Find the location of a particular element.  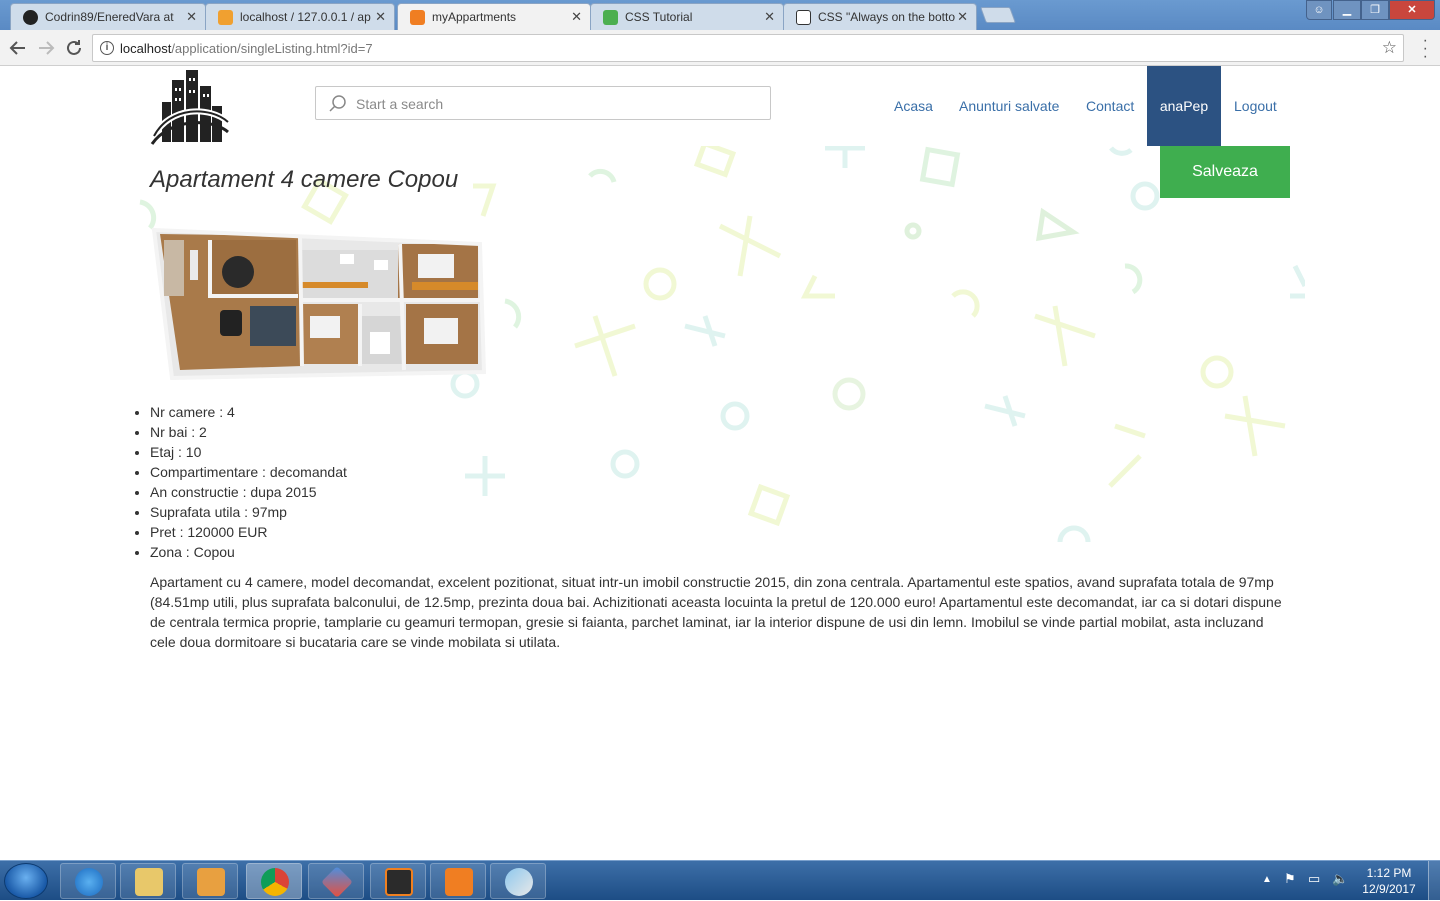

browser-menu-icon: · · · is located at coordinates (1425, 49).